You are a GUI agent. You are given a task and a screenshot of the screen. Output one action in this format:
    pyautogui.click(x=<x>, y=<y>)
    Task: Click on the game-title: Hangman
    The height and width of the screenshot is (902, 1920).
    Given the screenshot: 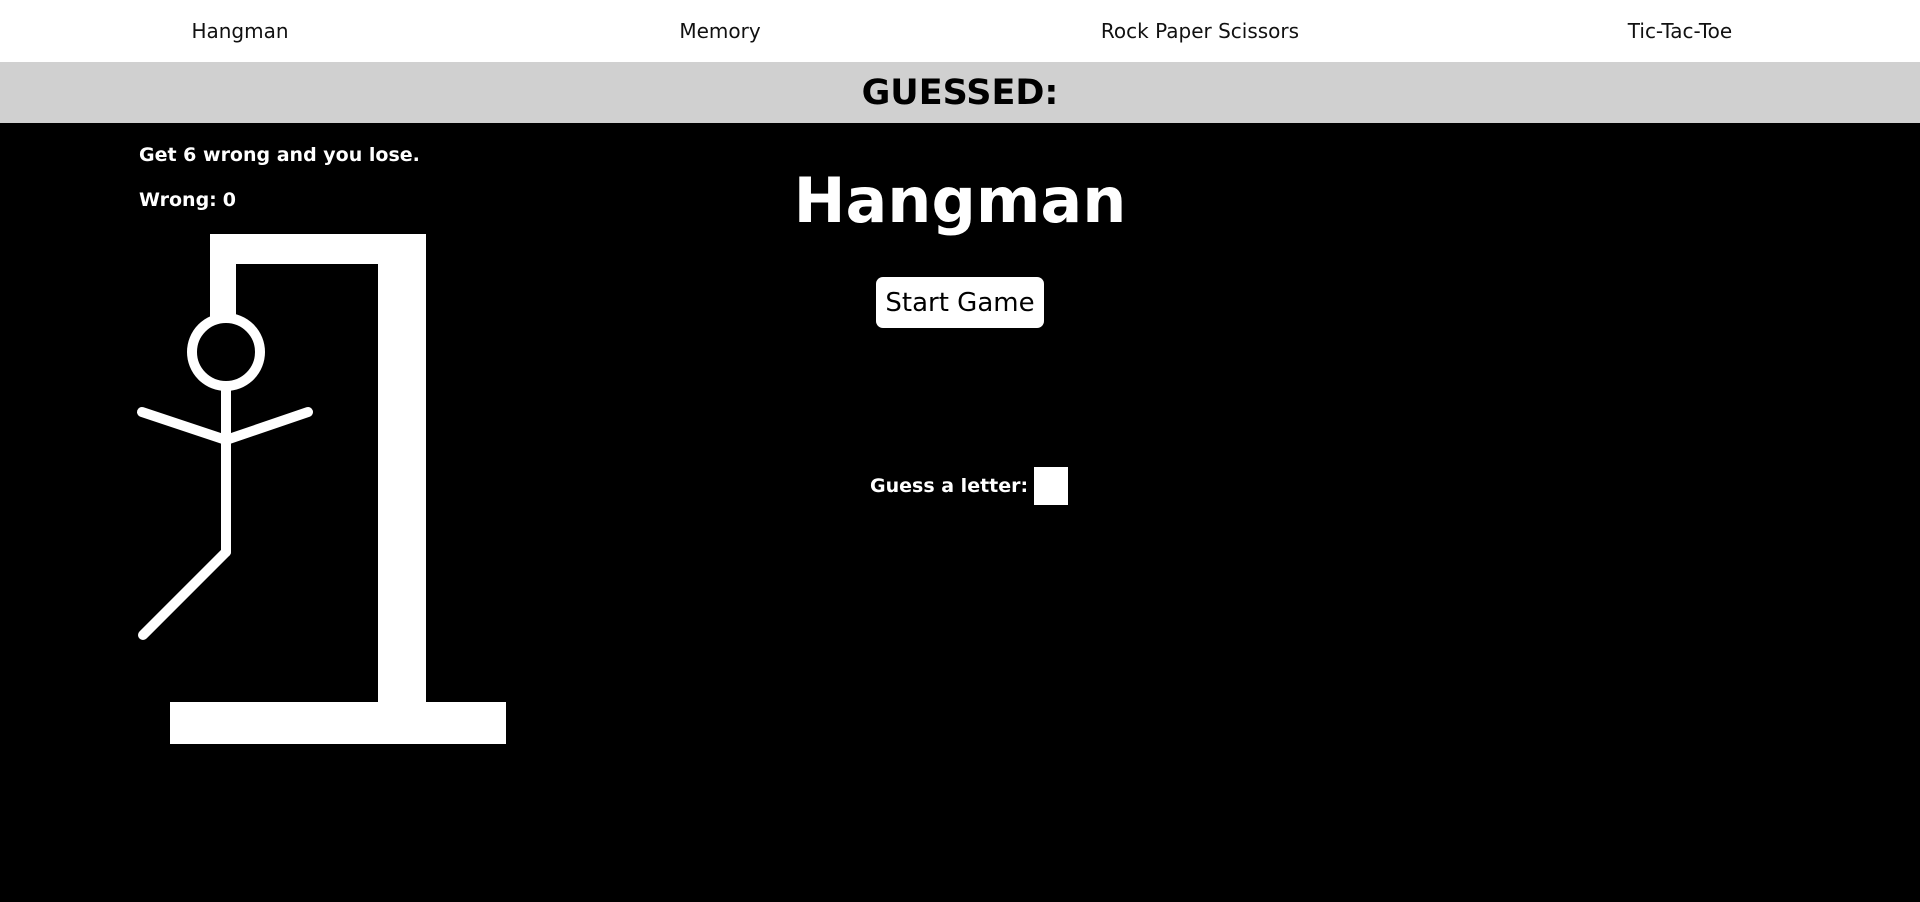 What is the action you would take?
    pyautogui.click(x=960, y=200)
    